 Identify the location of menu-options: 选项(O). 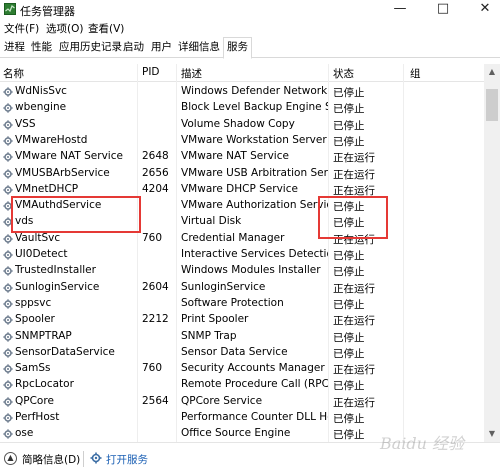
(64, 28).